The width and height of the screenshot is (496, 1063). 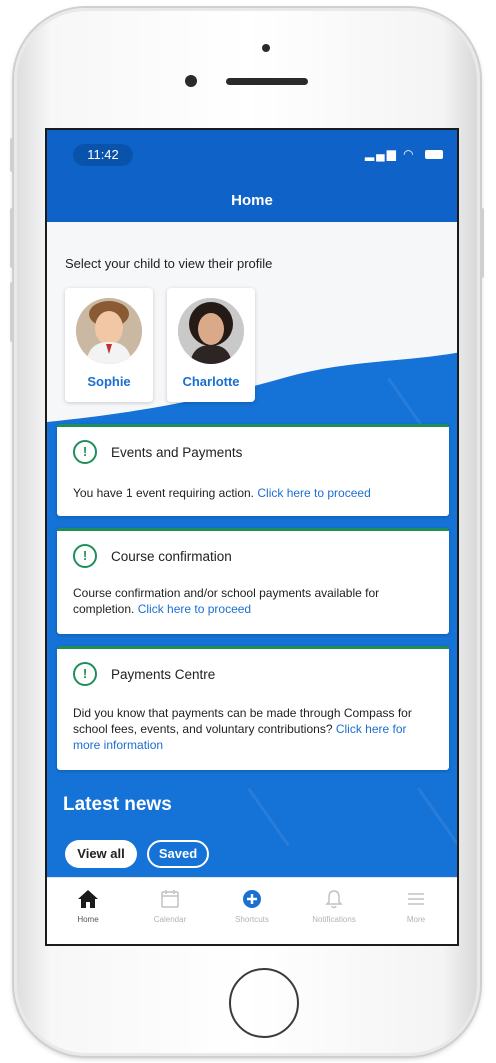 I want to click on volume-down-button, so click(x=12, y=312).